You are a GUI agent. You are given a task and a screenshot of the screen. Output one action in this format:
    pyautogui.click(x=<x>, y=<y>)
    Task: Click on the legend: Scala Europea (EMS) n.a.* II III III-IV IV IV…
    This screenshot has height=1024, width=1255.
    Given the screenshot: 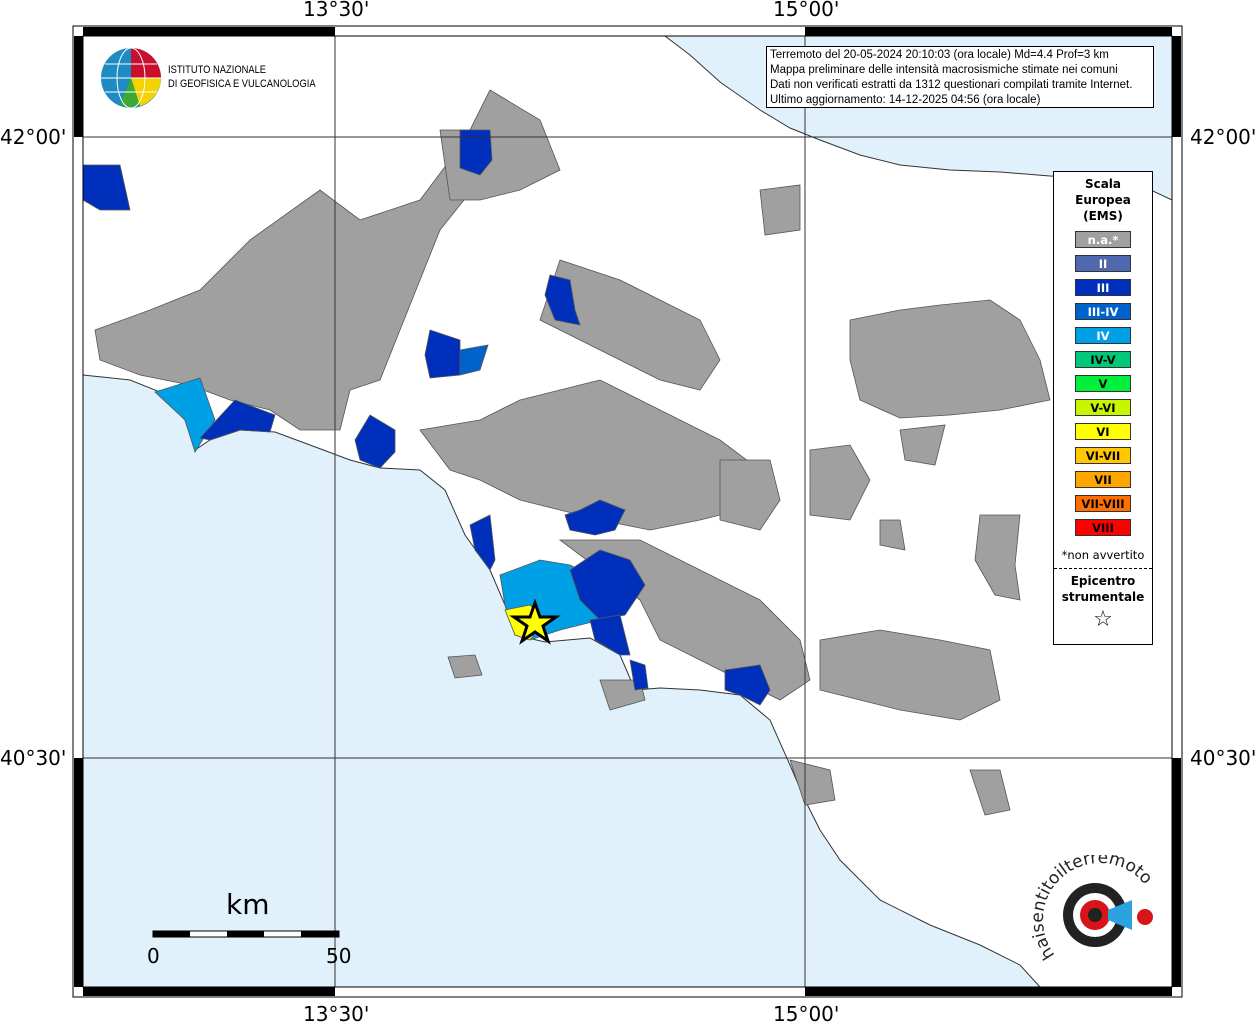 What is the action you would take?
    pyautogui.click(x=1103, y=408)
    